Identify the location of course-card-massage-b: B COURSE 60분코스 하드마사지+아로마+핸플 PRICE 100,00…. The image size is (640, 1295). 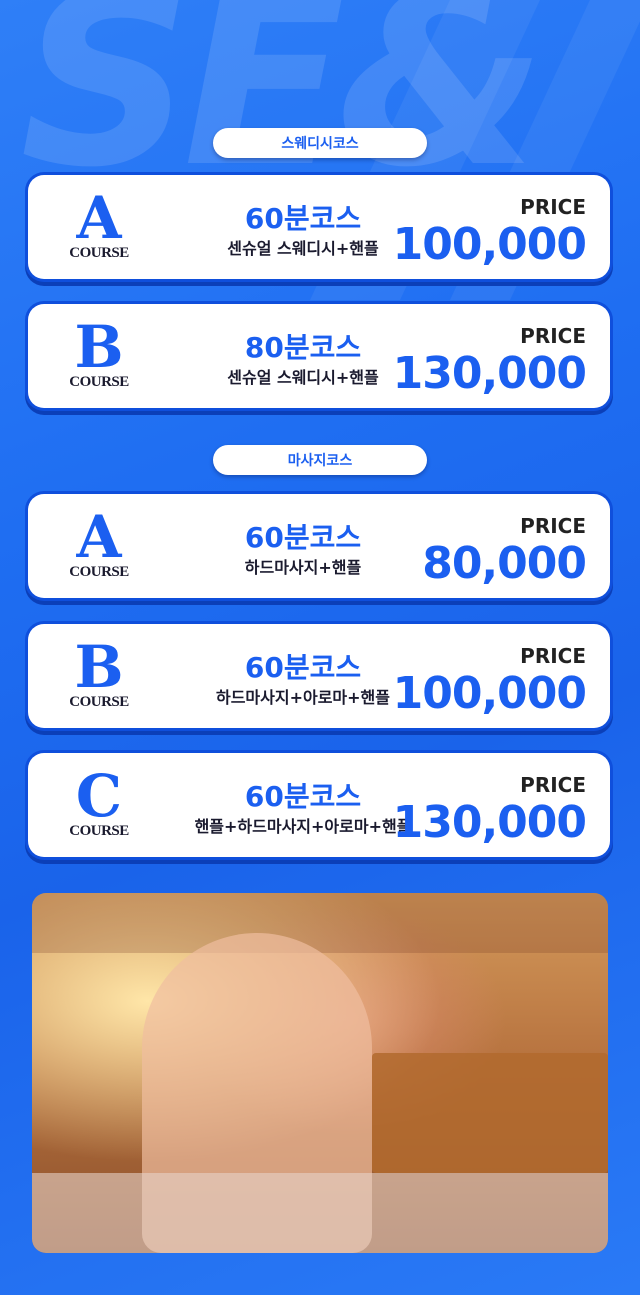
(319, 676).